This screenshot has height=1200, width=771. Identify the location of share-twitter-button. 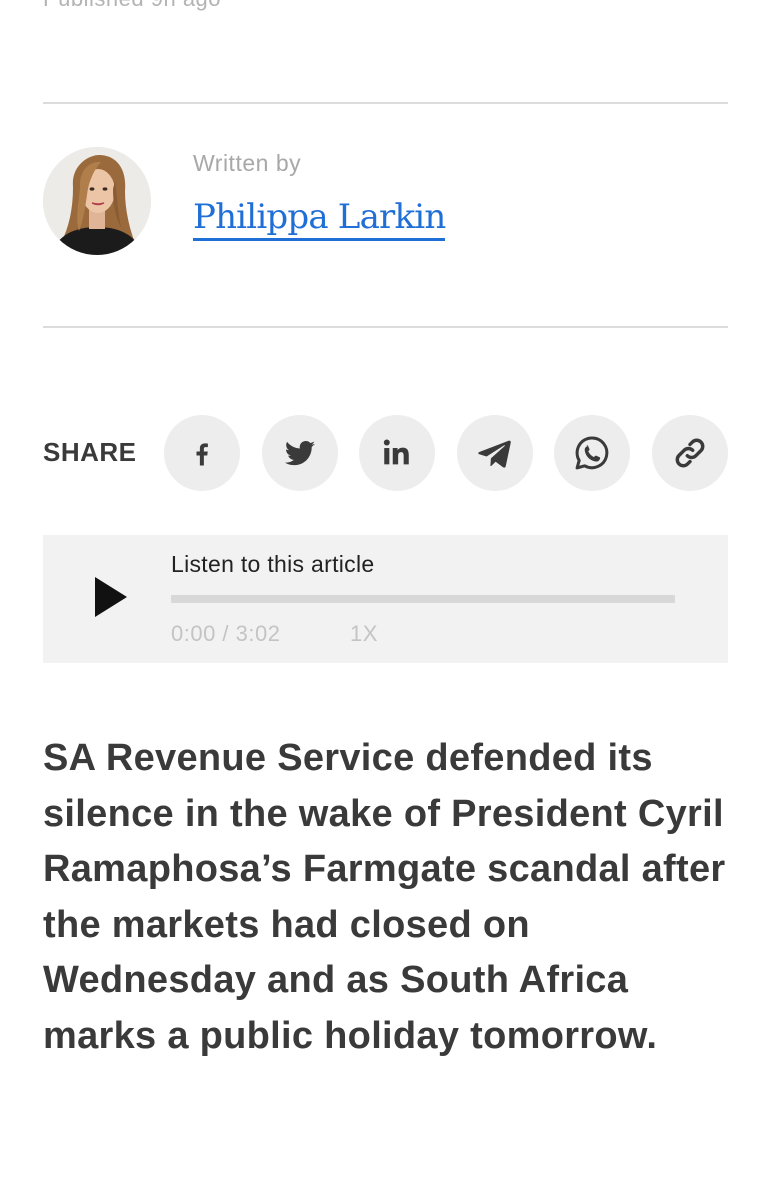
(300, 453).